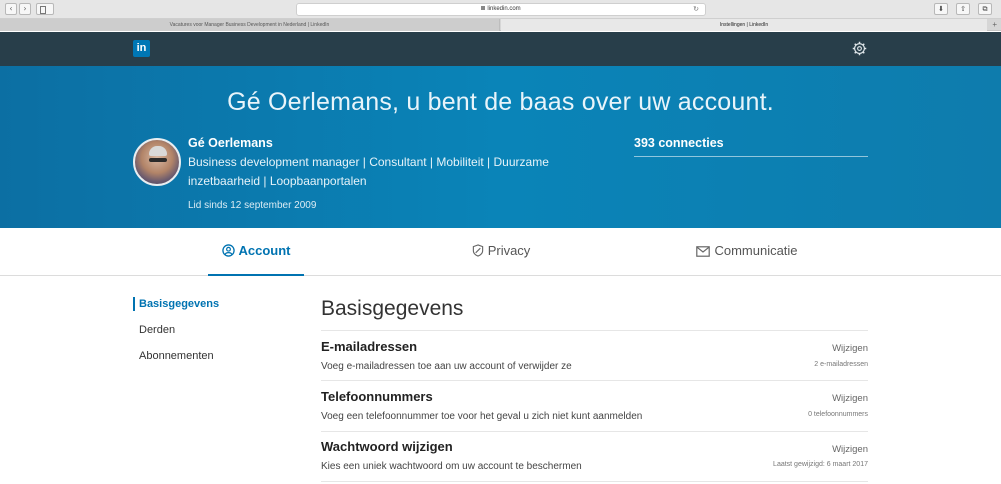 The width and height of the screenshot is (1001, 484). What do you see at coordinates (500, 49) in the screenshot?
I see `top-navigation: in` at bounding box center [500, 49].